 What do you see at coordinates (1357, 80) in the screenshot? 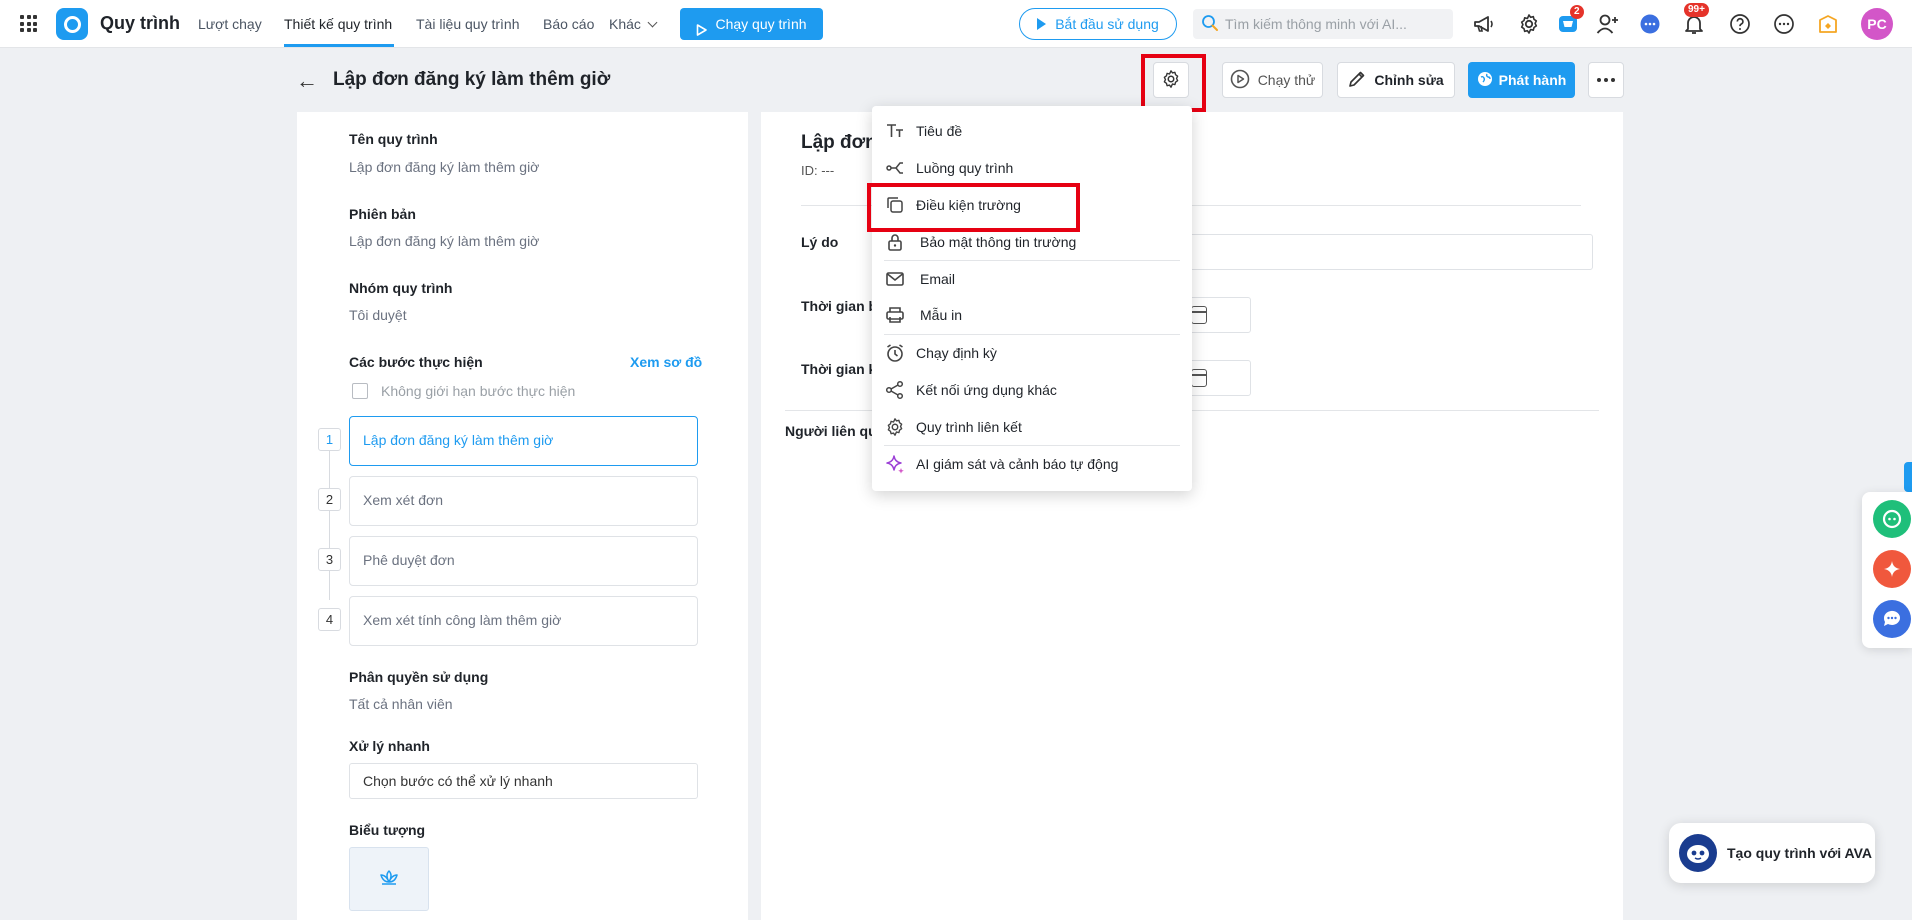
I see `pencil-icon` at bounding box center [1357, 80].